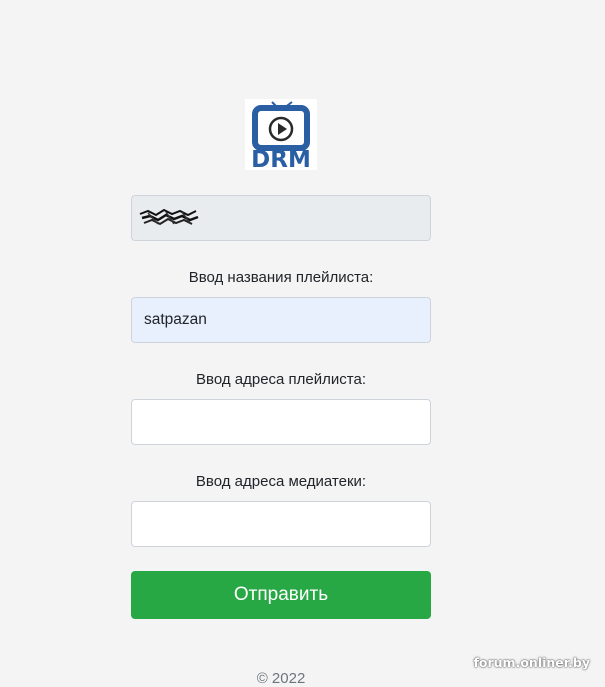 This screenshot has height=687, width=605. Describe the element at coordinates (281, 158) in the screenshot. I see `logo-text: DRM` at that location.